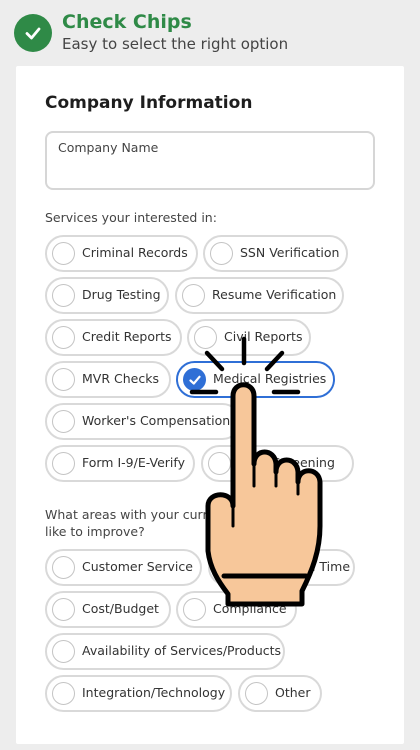 The image size is (420, 750). Describe the element at coordinates (281, 567) in the screenshot. I see `chip-turnaround-time: Turnaround Time` at that location.